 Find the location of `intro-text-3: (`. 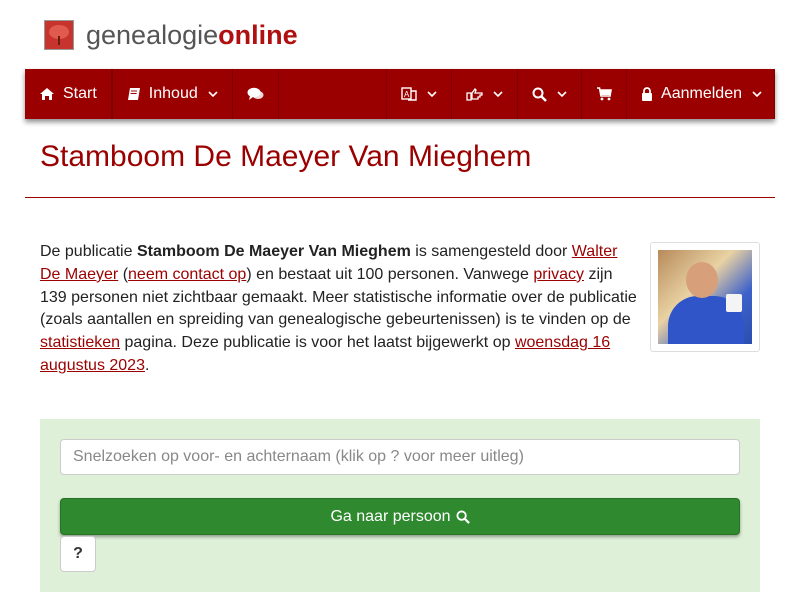

intro-text-3: ( is located at coordinates (123, 274).